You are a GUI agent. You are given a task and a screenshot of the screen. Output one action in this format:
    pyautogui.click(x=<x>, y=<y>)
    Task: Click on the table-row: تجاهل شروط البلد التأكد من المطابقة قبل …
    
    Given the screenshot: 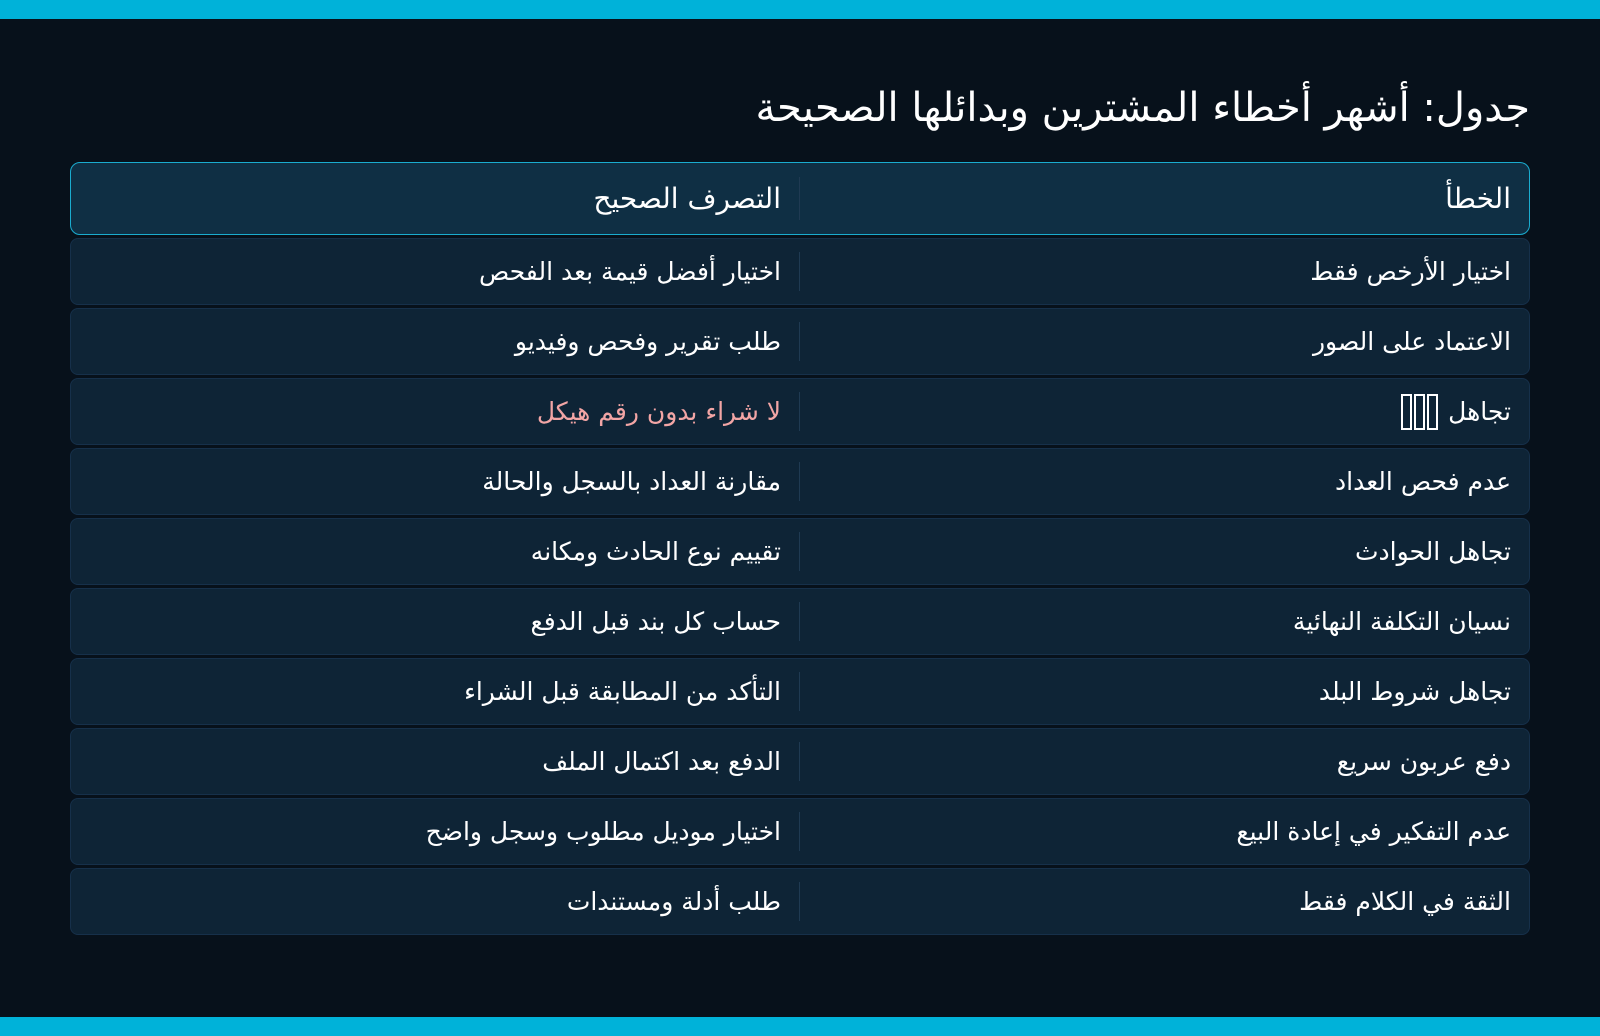 What is the action you would take?
    pyautogui.click(x=800, y=691)
    